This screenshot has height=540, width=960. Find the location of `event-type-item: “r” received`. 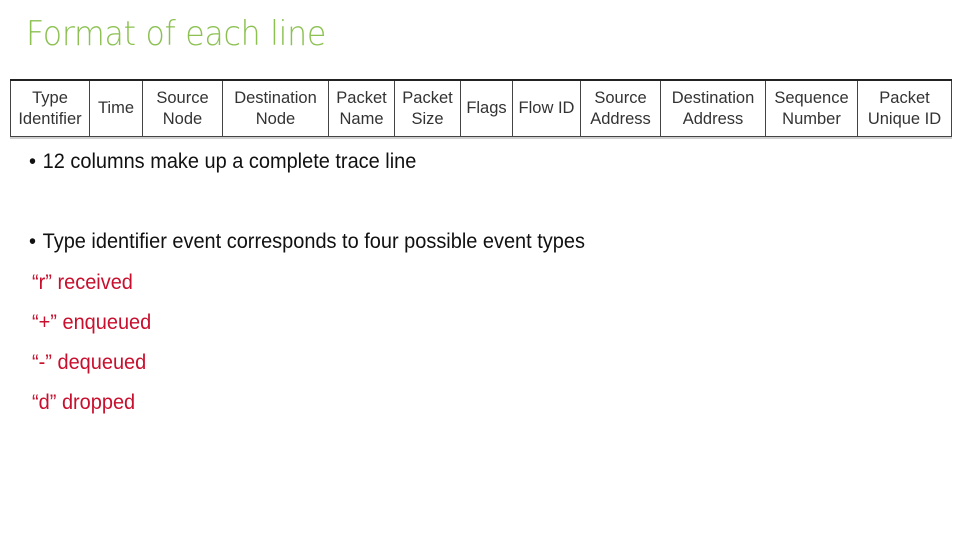

event-type-item: “r” received is located at coordinates (91, 286).